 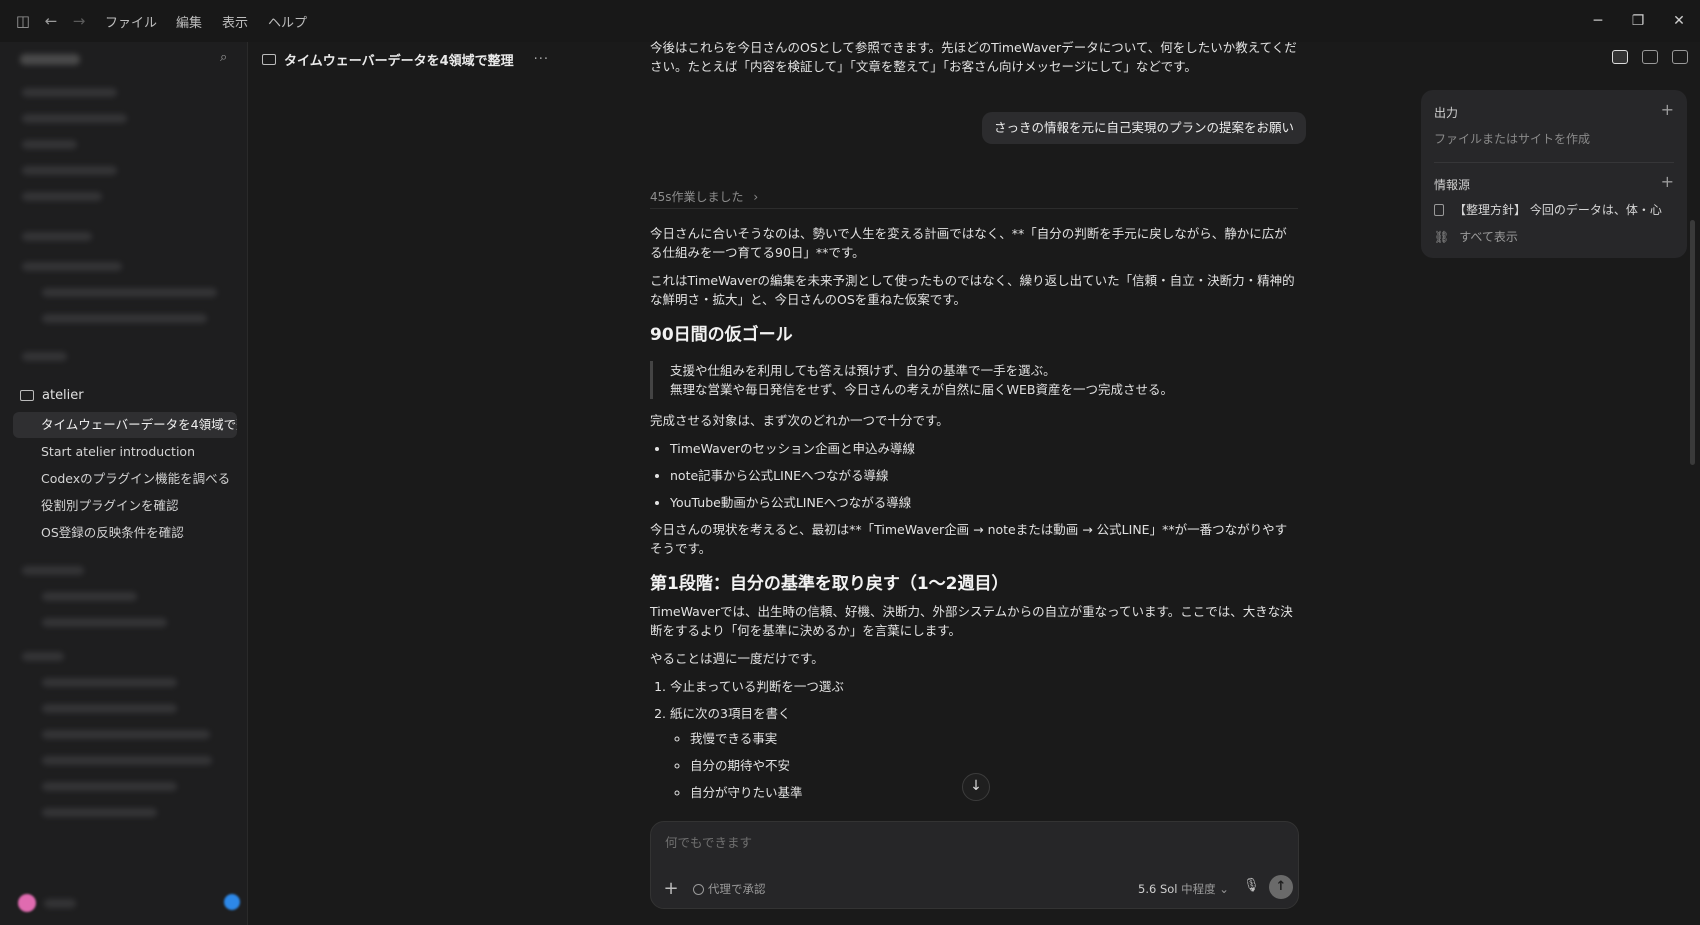 What do you see at coordinates (984, 448) in the screenshot?
I see `list-item: TimeWaverのセッション企画と申込み導線` at bounding box center [984, 448].